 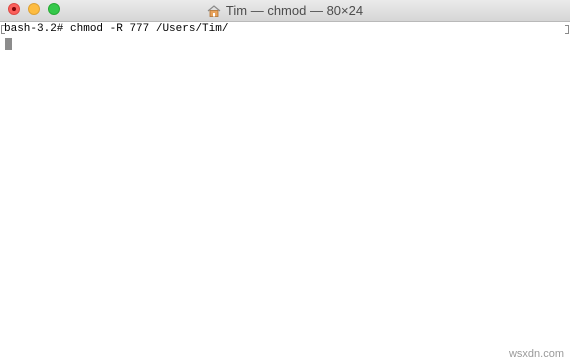 I want to click on watermark: wsxdn.com, so click(x=536, y=354).